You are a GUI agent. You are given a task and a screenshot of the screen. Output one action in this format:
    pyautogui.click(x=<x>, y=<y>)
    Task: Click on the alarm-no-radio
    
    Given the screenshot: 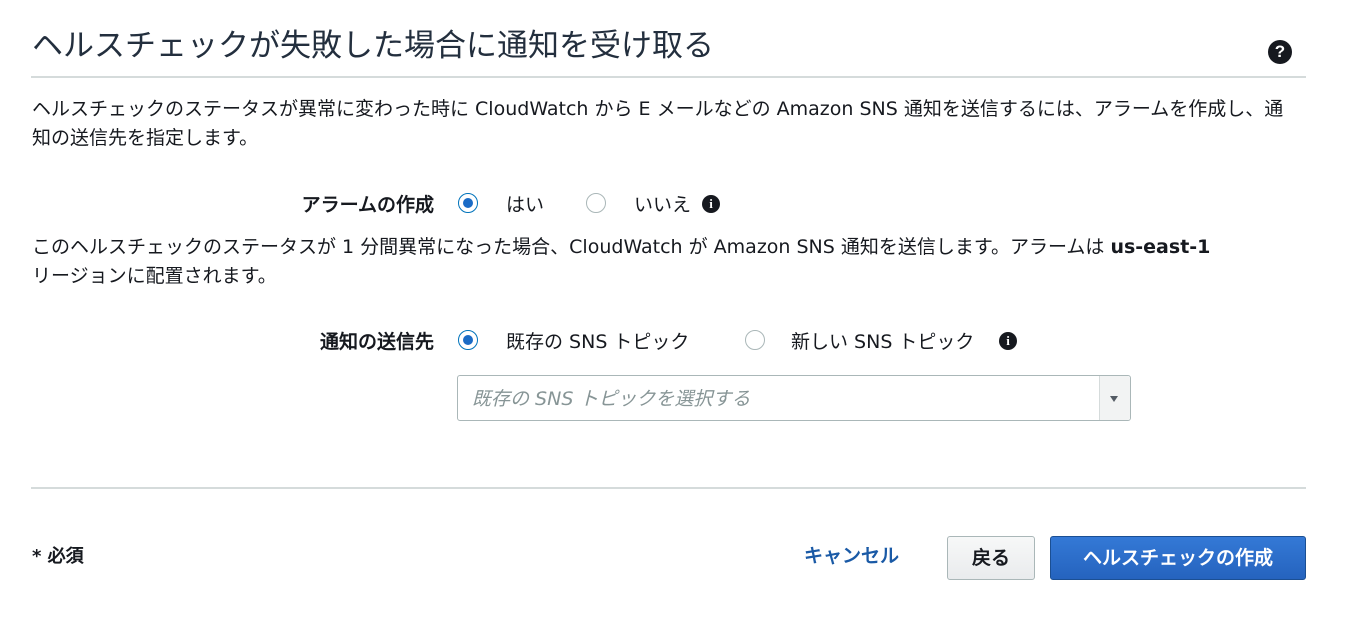 What is the action you would take?
    pyautogui.click(x=596, y=203)
    